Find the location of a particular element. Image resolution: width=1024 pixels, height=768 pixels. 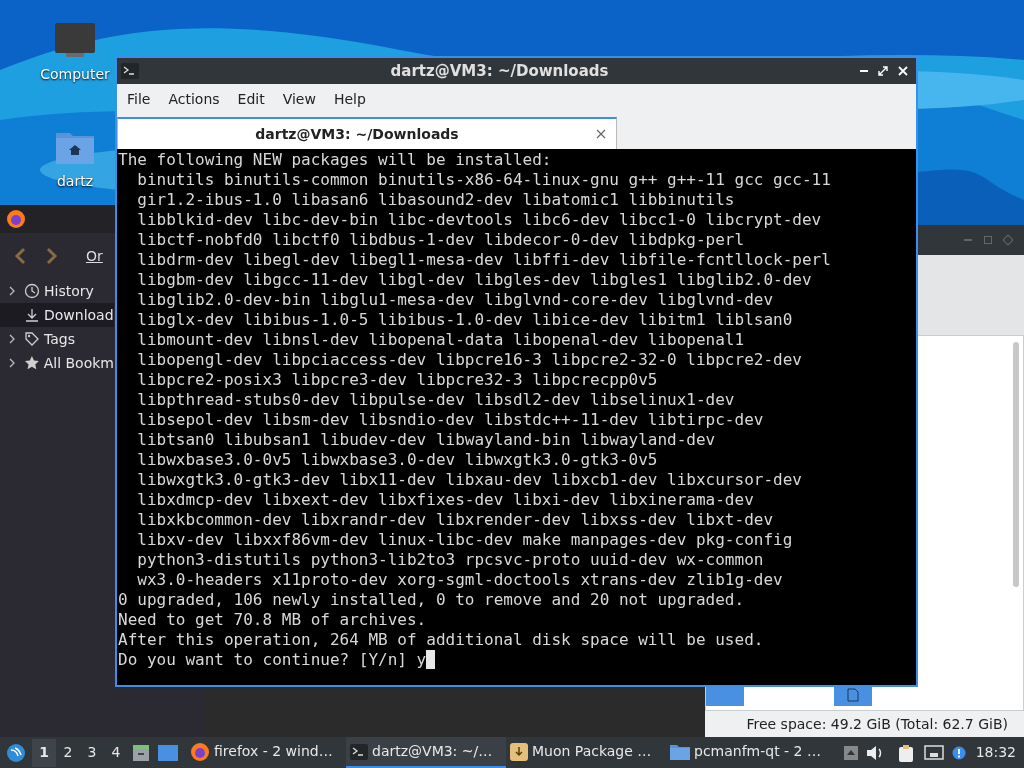

start-menu-icon is located at coordinates (16, 752).